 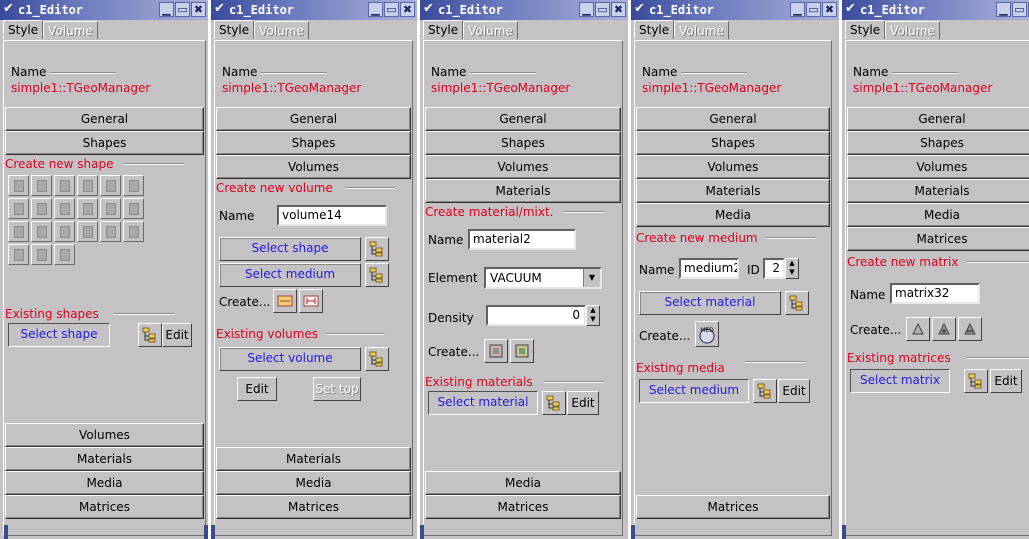 I want to click on create-medium-button: MED, so click(x=707, y=334).